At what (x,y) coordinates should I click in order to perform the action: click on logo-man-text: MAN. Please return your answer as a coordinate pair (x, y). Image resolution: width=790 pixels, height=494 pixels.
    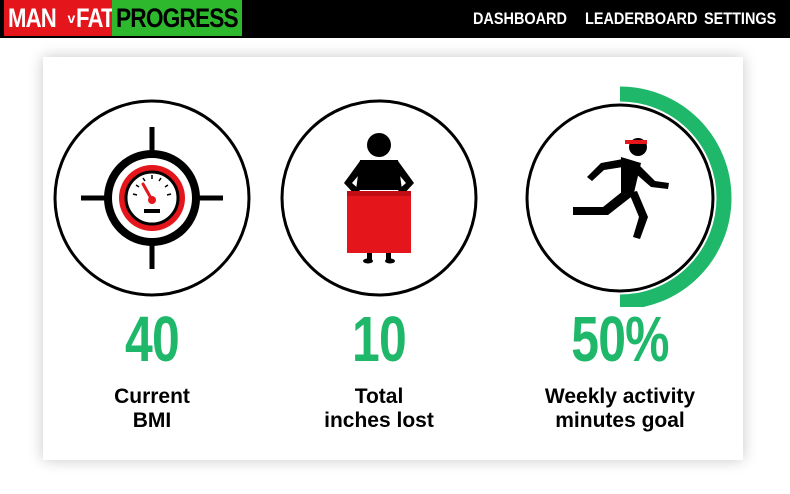
    Looking at the image, I should click on (32, 18).